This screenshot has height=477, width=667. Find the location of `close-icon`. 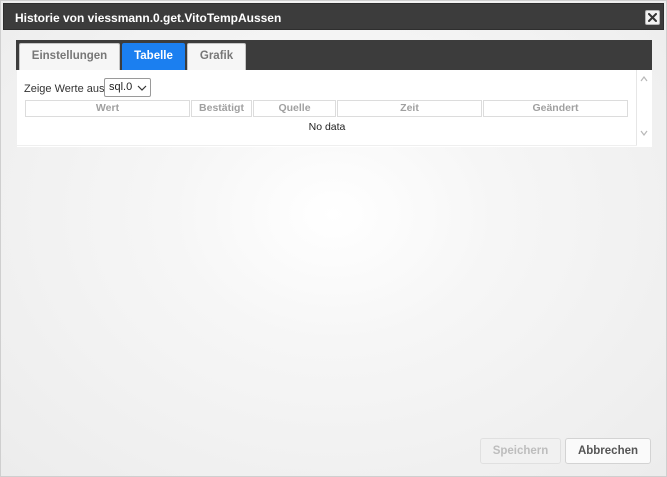

close-icon is located at coordinates (652, 17).